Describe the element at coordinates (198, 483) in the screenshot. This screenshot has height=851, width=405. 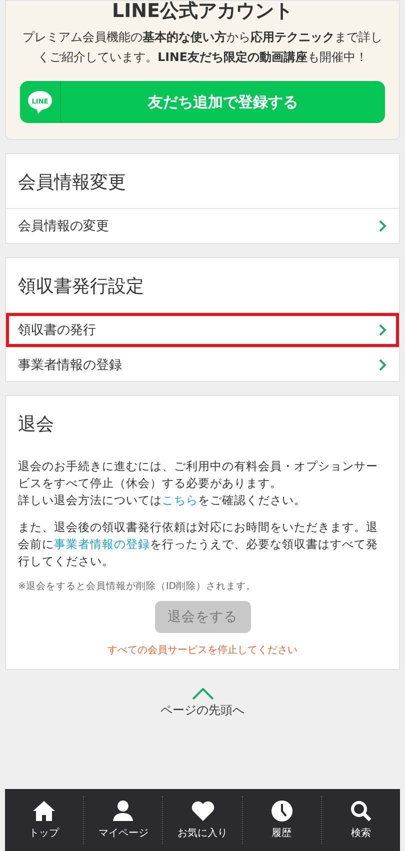
I see `withdraw-notice: 退会のお手続きに進むには、ご利用中の有料会員・オプションサービスをすべて停止（休会）する必要があります。 詳しい退会方法については こちら をご確認ください。` at that location.